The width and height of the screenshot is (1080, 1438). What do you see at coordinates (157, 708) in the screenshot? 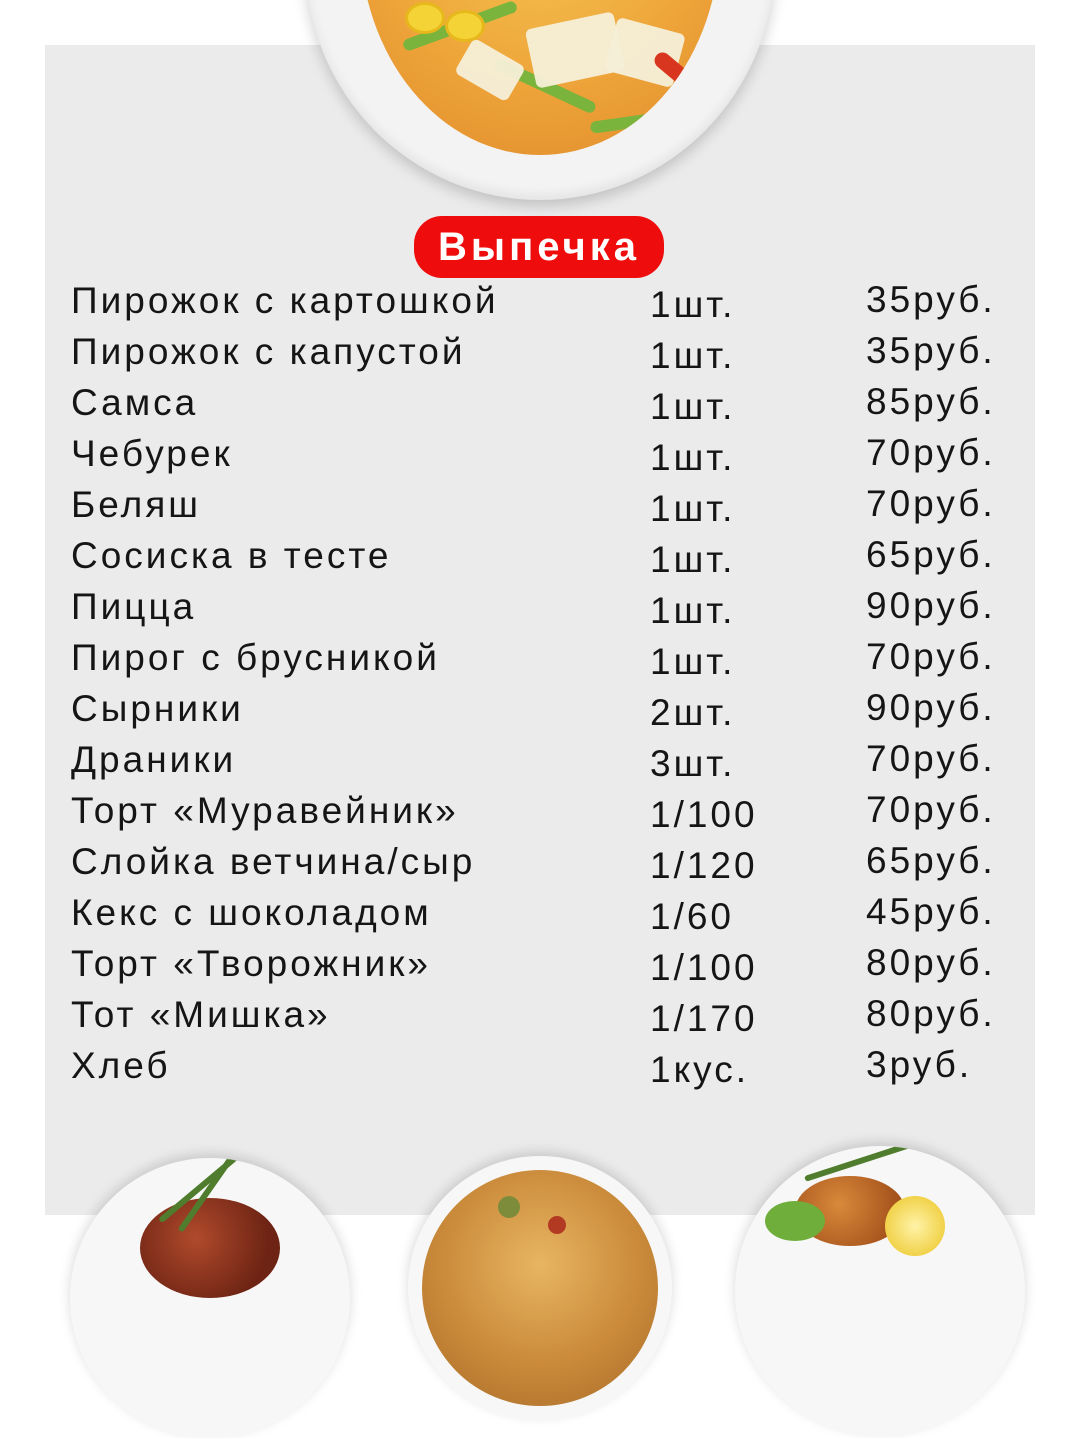
I see `menu-item-name: Сырники` at bounding box center [157, 708].